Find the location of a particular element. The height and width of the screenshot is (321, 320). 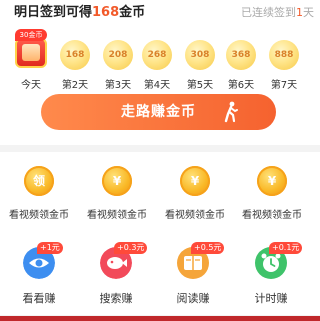

day-5: 308 第5天 is located at coordinates (200, 65).